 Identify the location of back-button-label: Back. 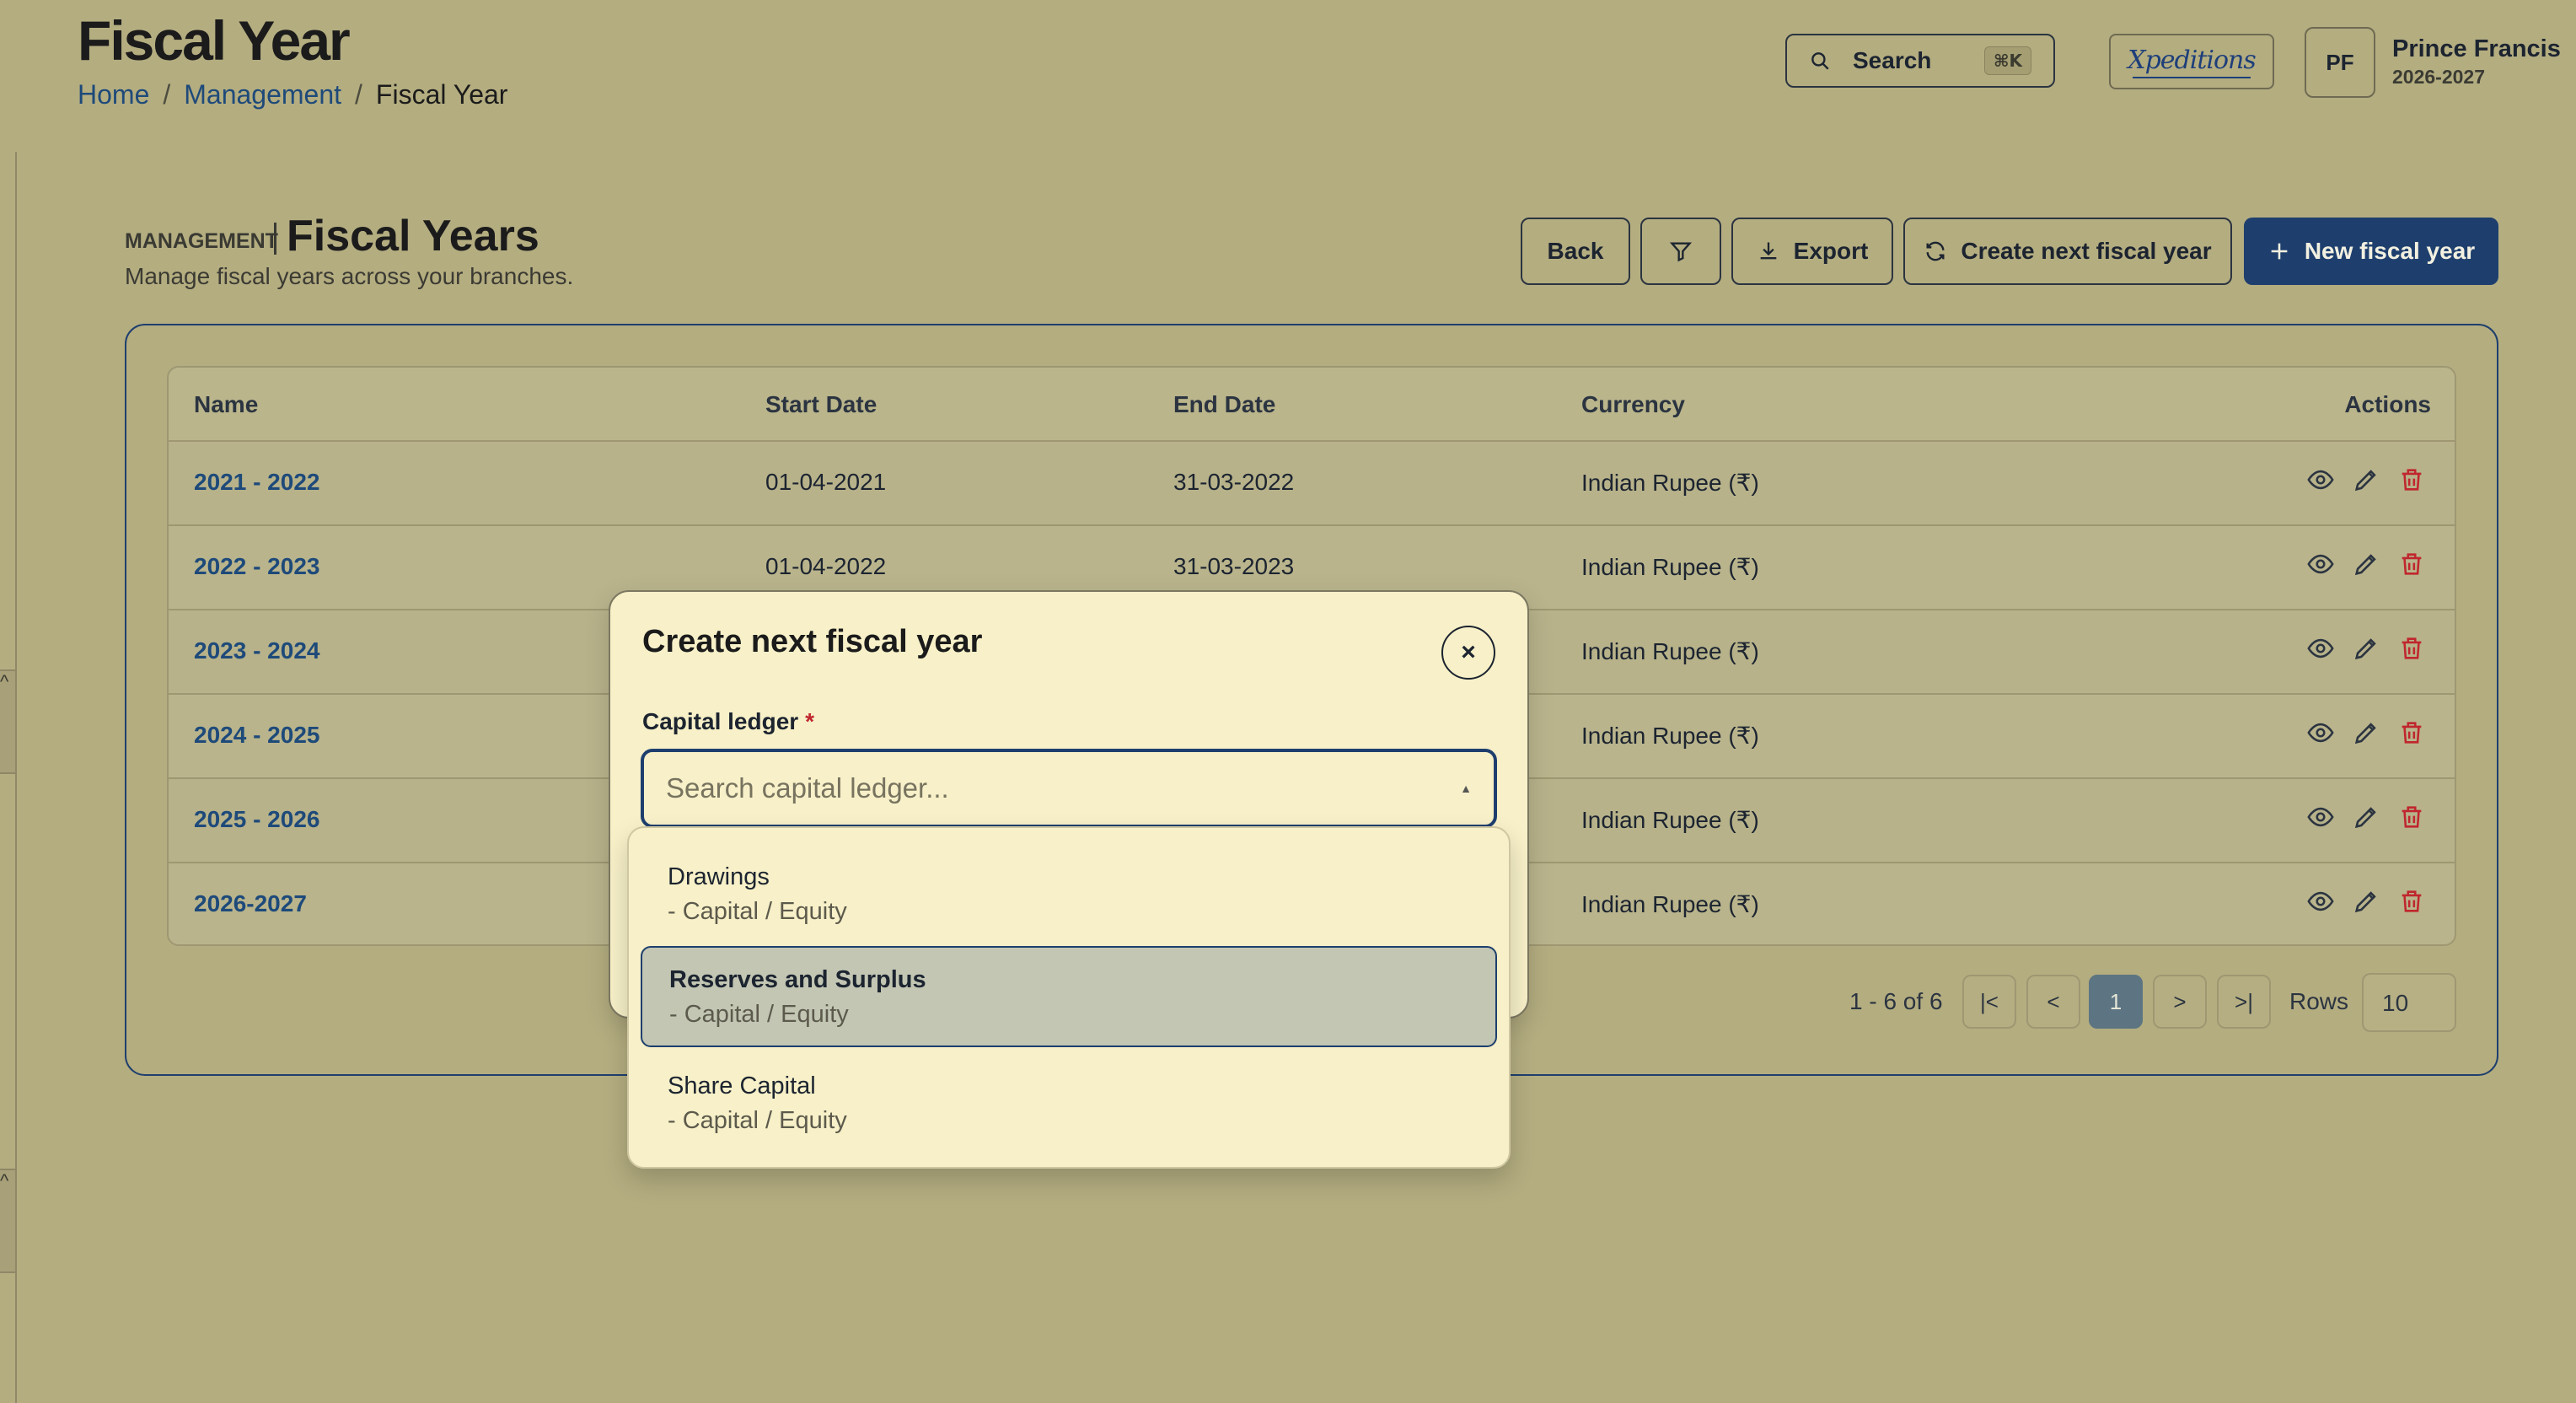
(1575, 251).